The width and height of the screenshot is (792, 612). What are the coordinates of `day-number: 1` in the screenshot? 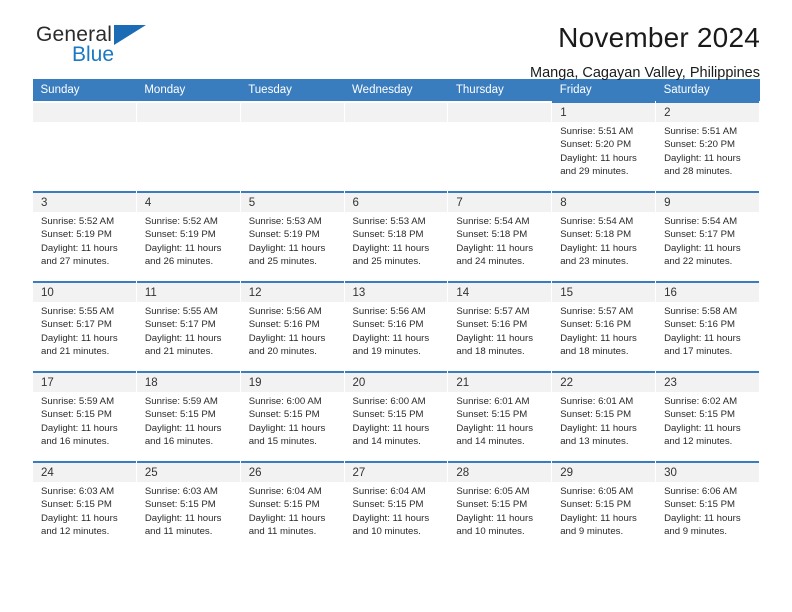 It's located at (604, 111).